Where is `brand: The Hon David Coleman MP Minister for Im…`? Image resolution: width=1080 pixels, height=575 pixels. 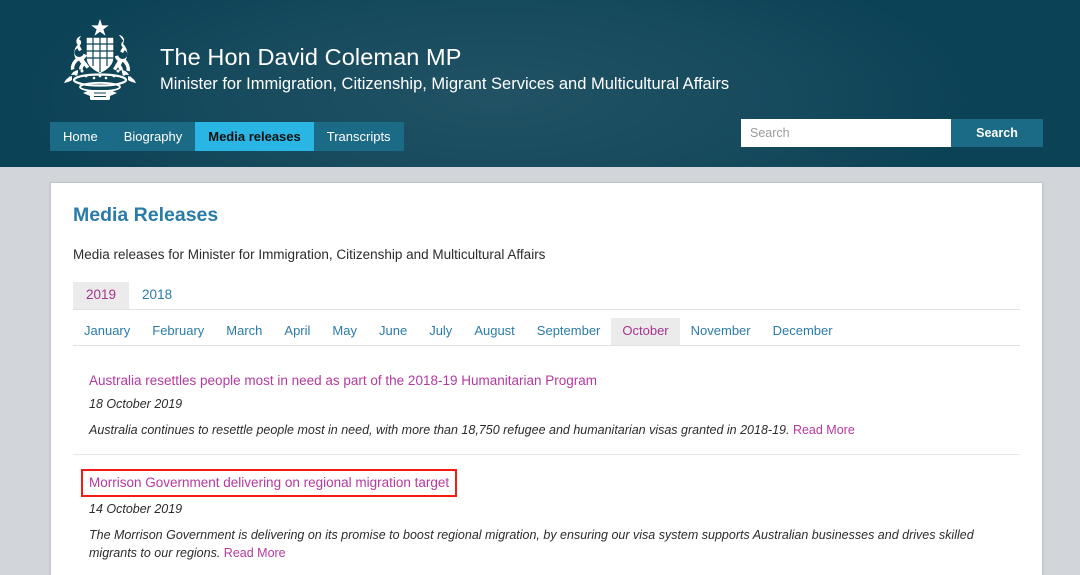
brand: The Hon David Coleman MP Minister for Im… is located at coordinates (388, 62).